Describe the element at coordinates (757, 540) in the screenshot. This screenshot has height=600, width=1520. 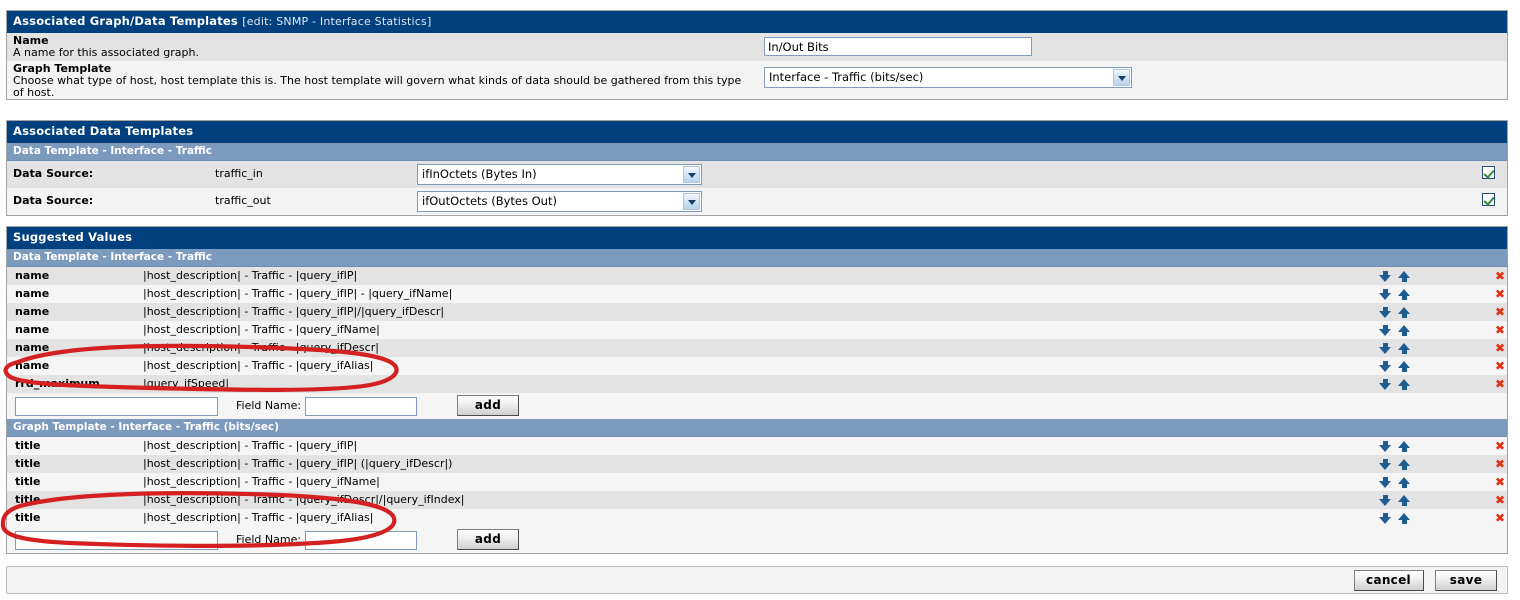
I see `add-suggested-value-row-graph-template: Field Name: add` at that location.